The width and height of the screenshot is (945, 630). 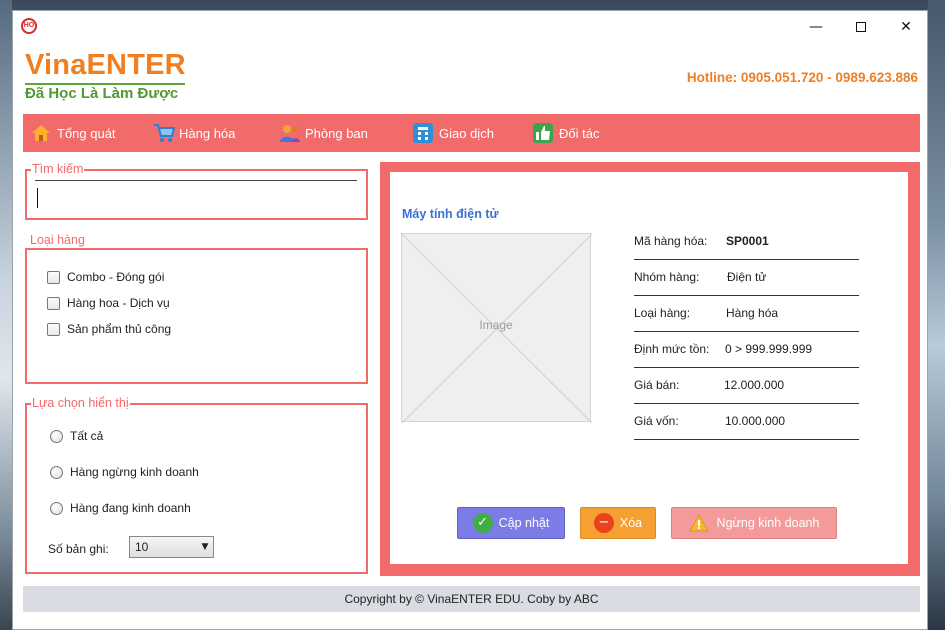 I want to click on field-product-group: Nhóm hàng: Điện tử, so click(x=746, y=278).